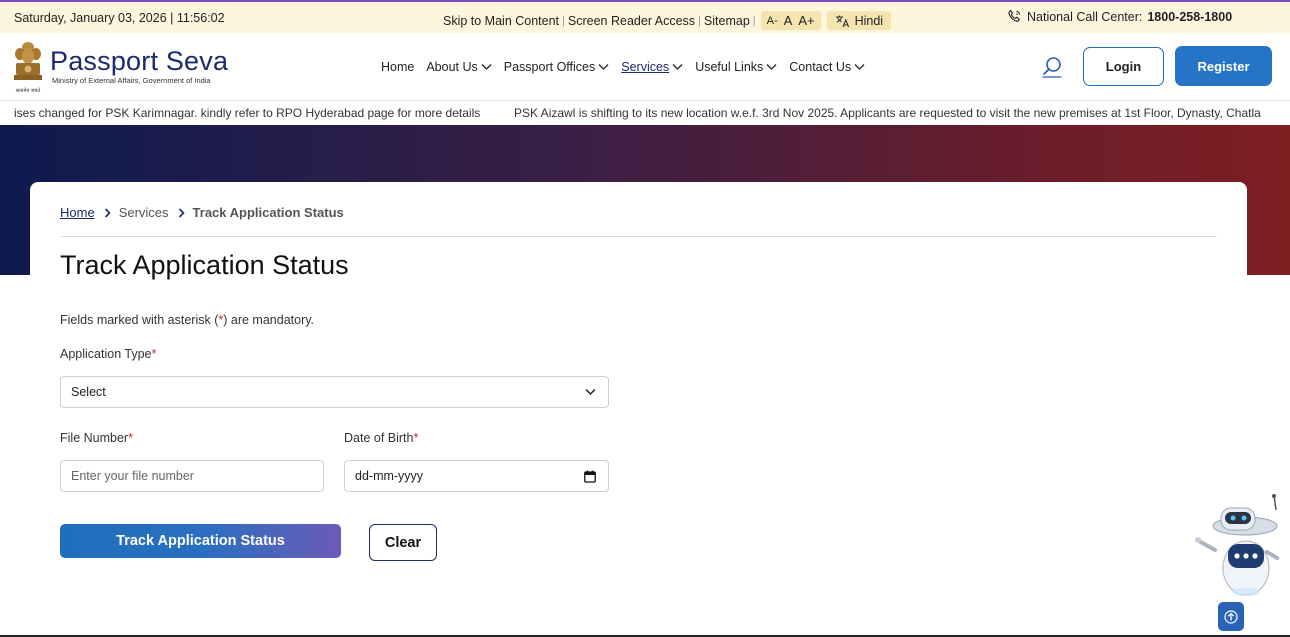 This screenshot has height=637, width=1290. I want to click on breadcrumb-current: Track Application Status, so click(268, 212).